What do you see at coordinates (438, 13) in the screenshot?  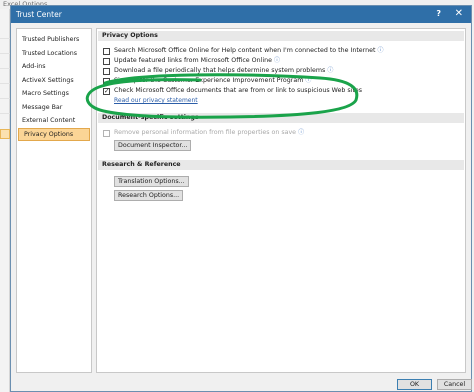 I see `help-icon: ?` at bounding box center [438, 13].